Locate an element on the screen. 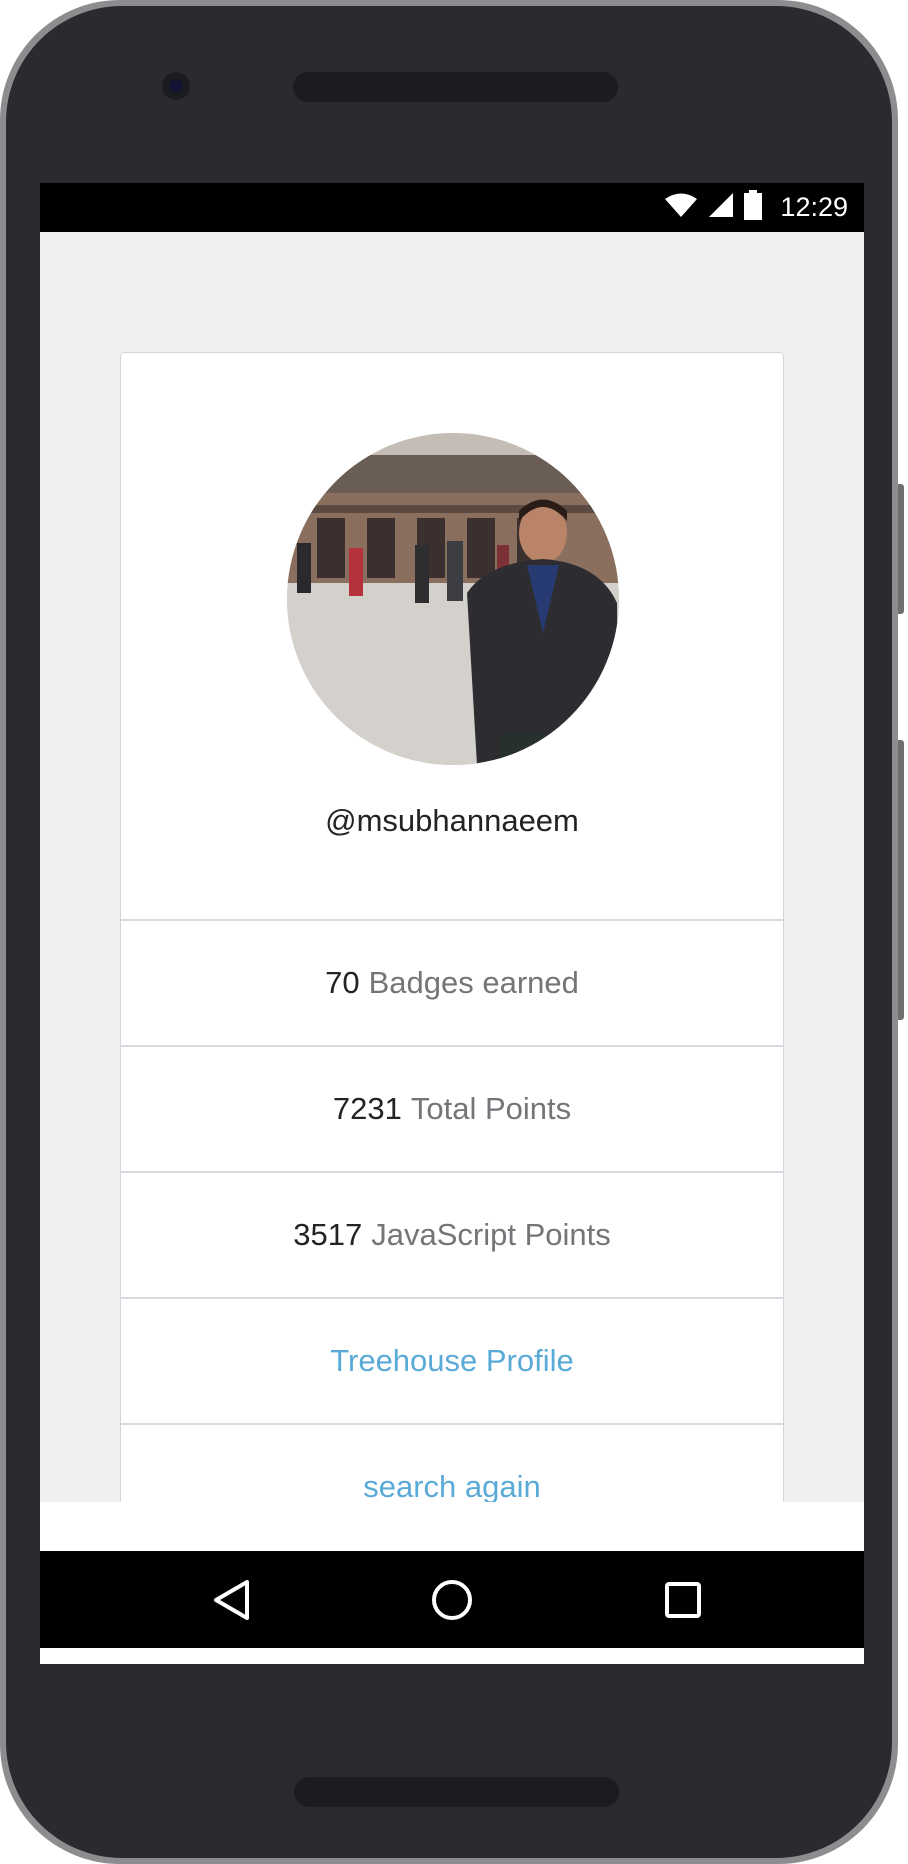 The image size is (908, 1864). stat-row-total-points: 7231 Total Points is located at coordinates (452, 1110).